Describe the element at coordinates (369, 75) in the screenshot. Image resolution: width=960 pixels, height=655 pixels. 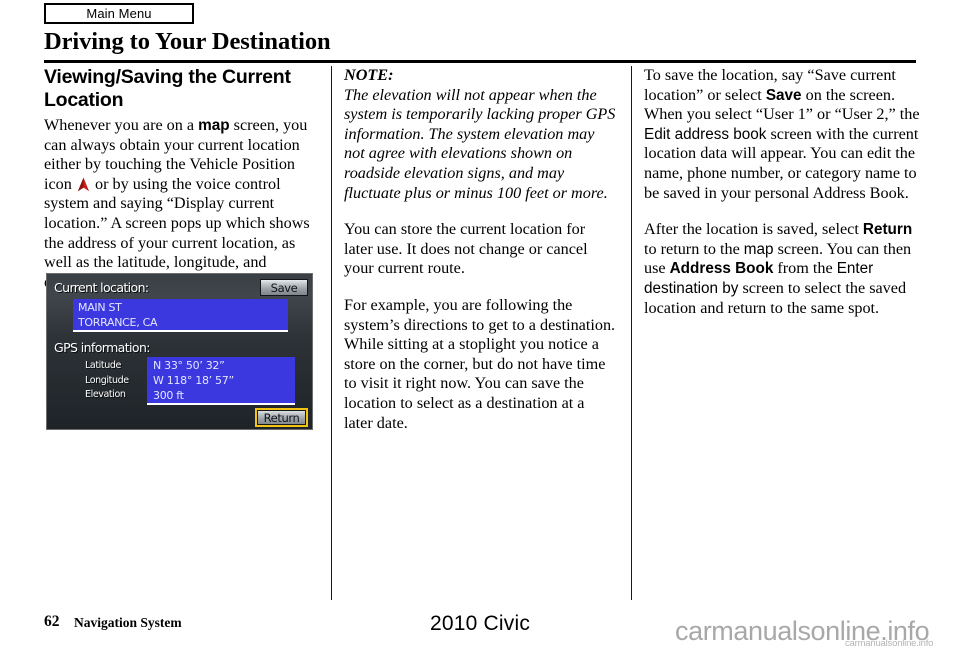
I see `note-label: NOTE:` at that location.